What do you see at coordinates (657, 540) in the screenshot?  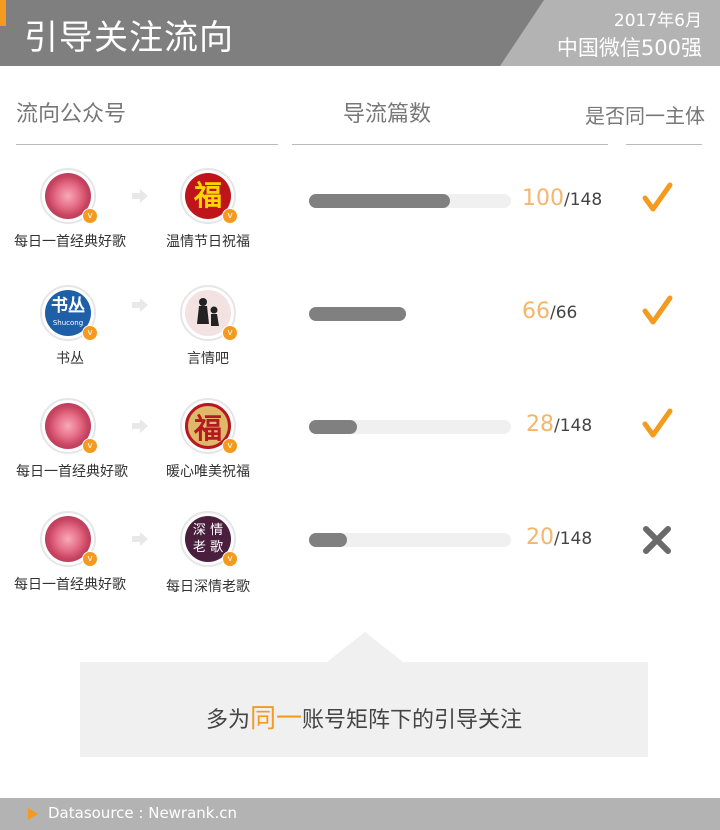 I see `cross-icon` at bounding box center [657, 540].